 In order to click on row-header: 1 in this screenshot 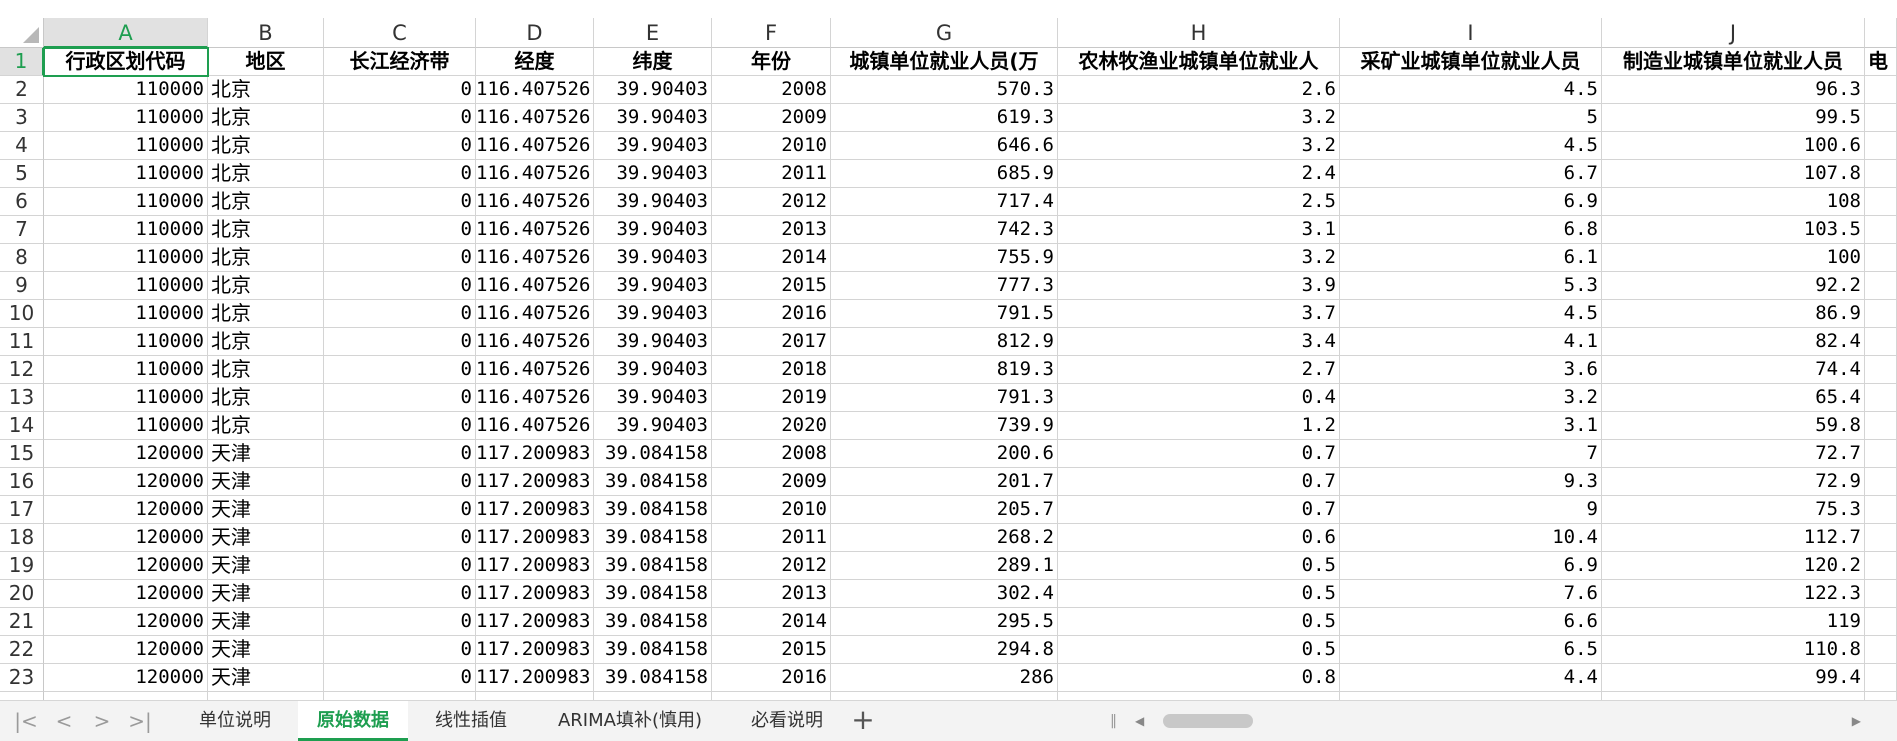, I will do `click(22, 62)`.